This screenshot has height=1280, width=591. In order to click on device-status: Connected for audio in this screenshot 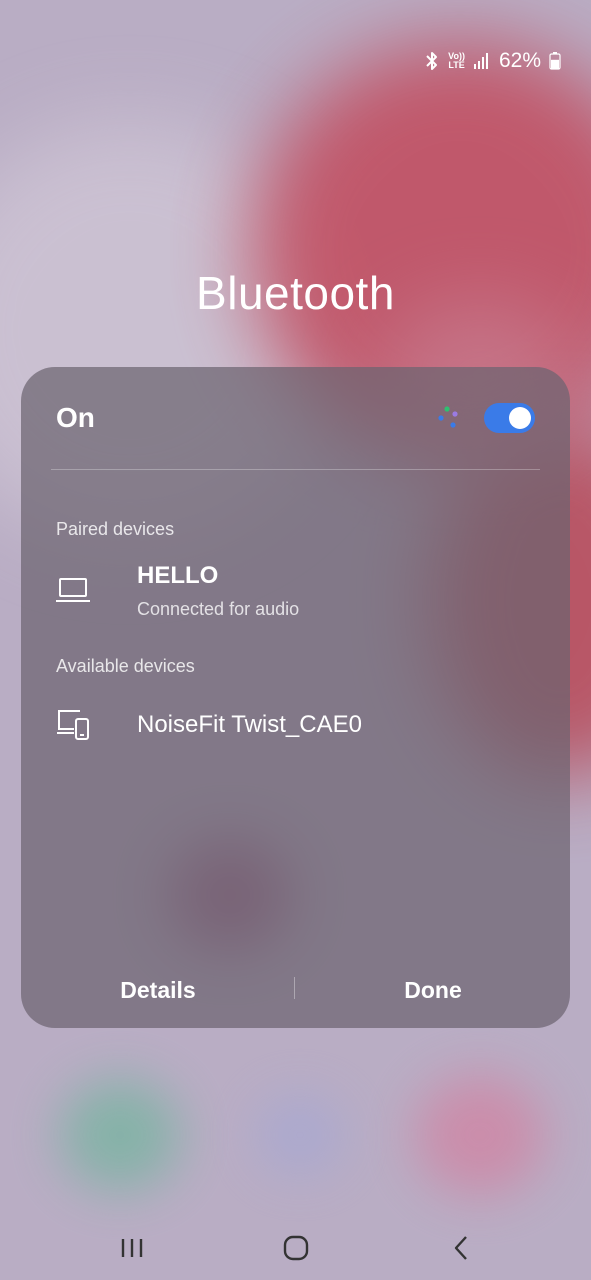, I will do `click(218, 609)`.